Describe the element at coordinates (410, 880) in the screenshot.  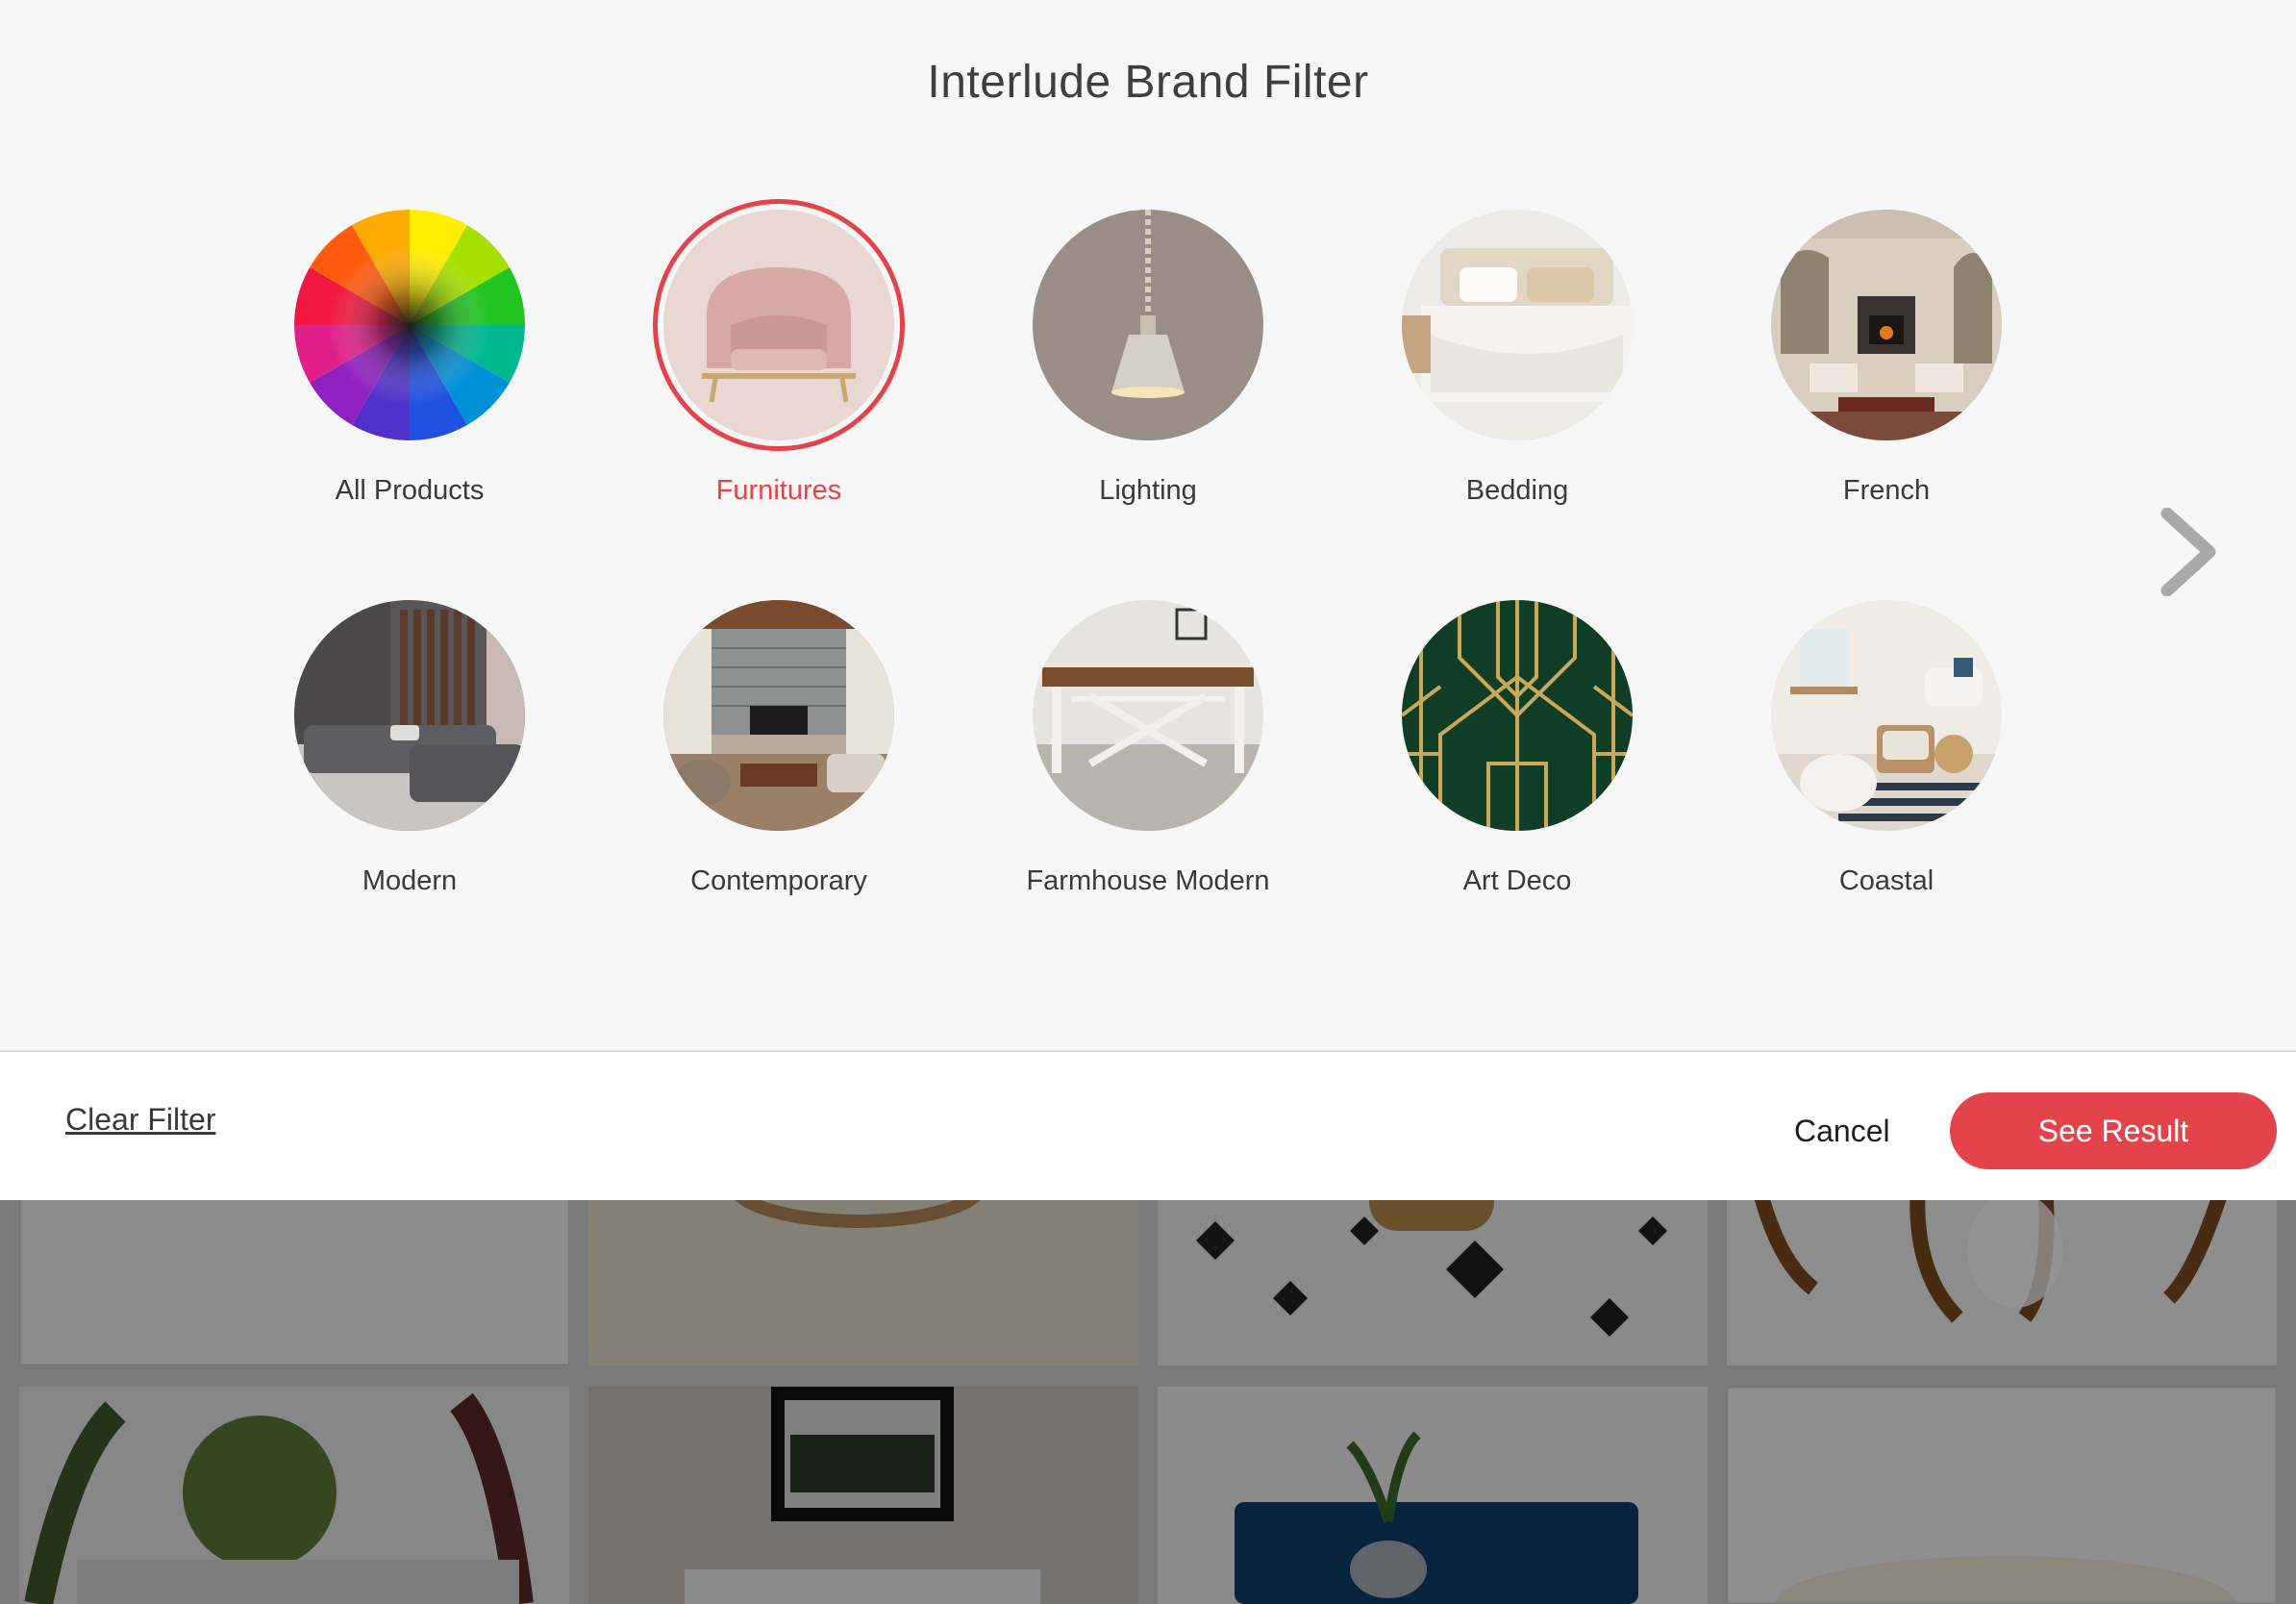
I see `category-label: Modern` at that location.